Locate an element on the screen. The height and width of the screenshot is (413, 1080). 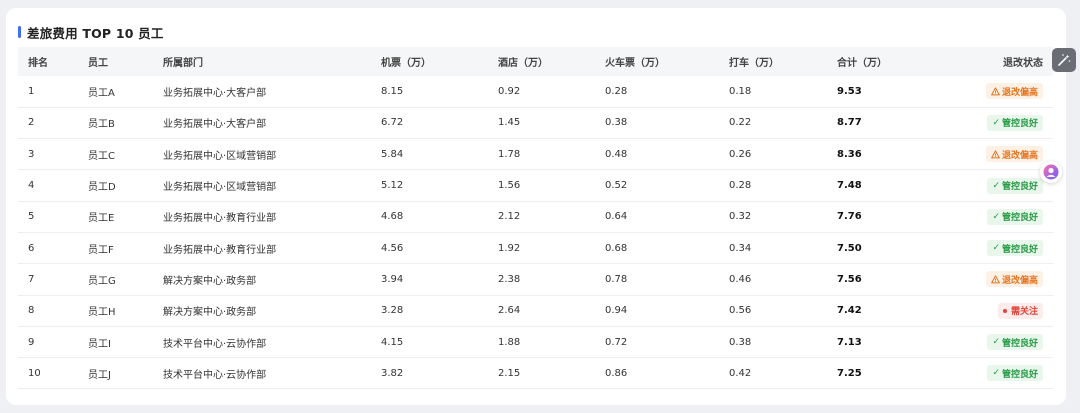
cell-rank: 3 is located at coordinates (48, 154).